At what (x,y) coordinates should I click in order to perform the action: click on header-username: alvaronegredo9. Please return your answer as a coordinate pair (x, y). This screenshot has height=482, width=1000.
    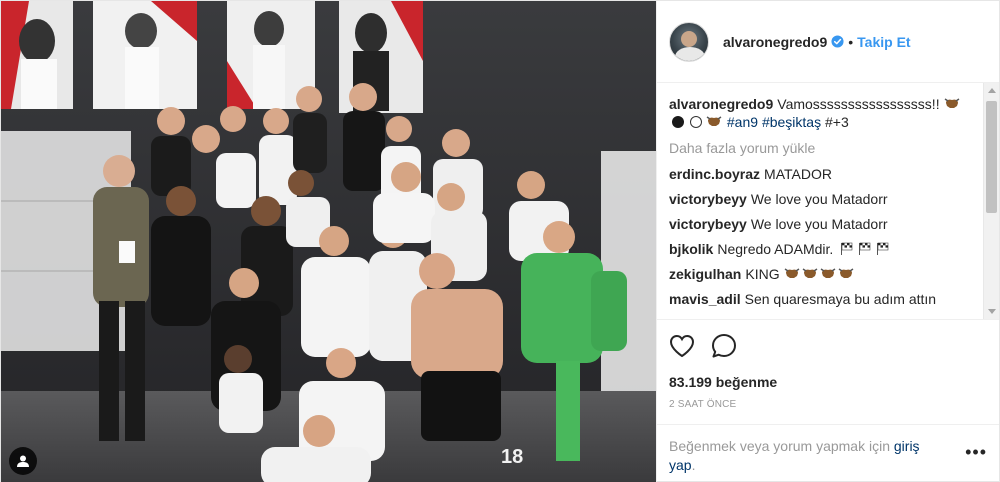
    Looking at the image, I should click on (775, 42).